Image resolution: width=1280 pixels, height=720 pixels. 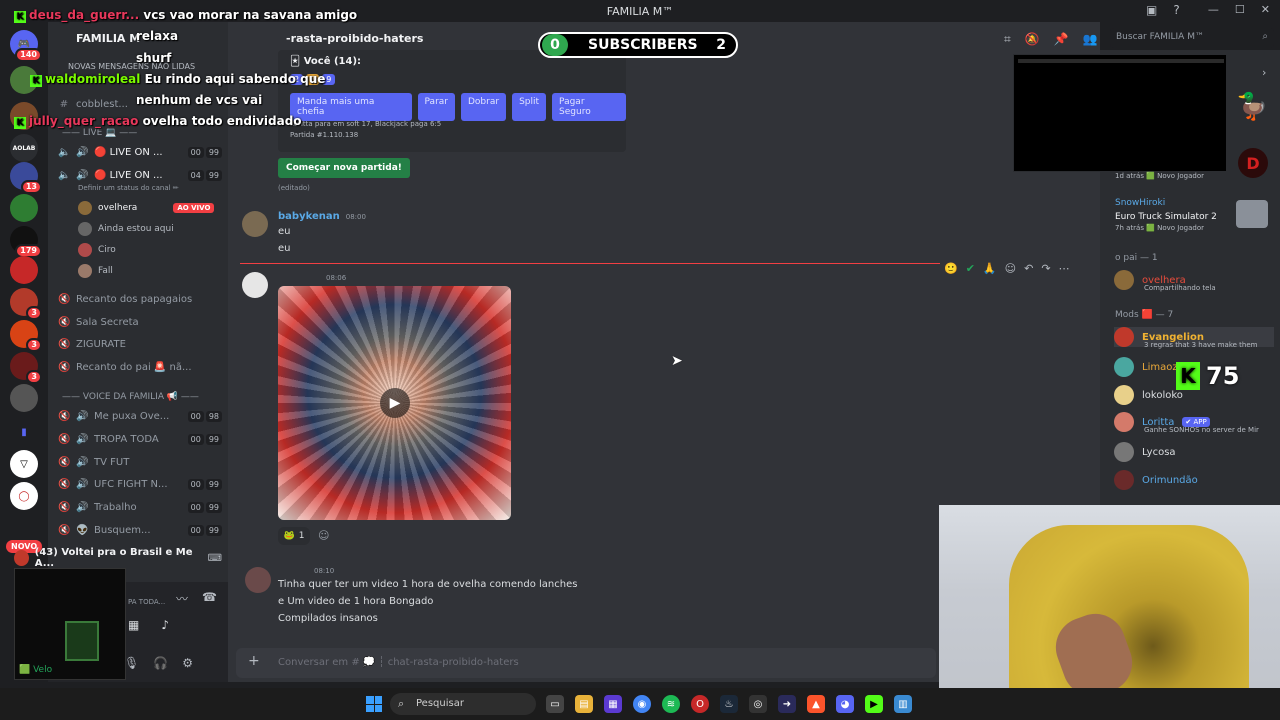 What do you see at coordinates (845, 704) in the screenshot?
I see `discord-icon: ◕` at bounding box center [845, 704].